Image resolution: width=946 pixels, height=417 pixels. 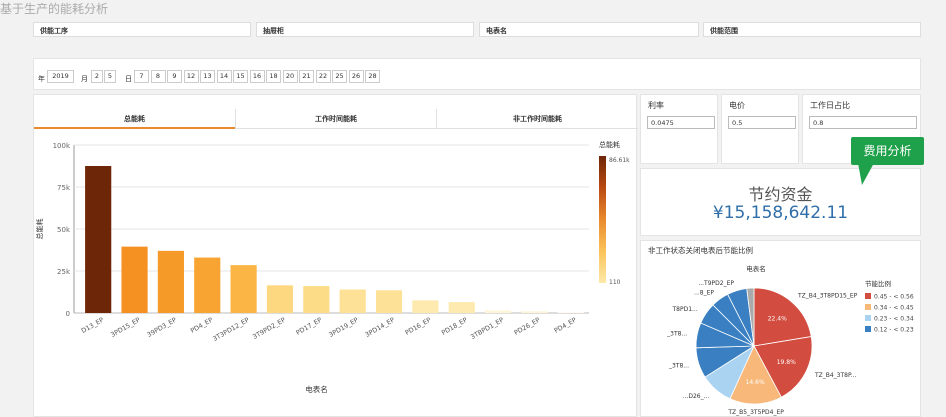 I want to click on day-chip: 20, so click(x=290, y=76).